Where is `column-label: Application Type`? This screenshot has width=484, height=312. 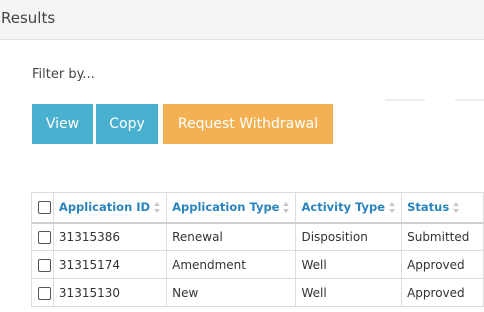
column-label: Application Type is located at coordinates (226, 207).